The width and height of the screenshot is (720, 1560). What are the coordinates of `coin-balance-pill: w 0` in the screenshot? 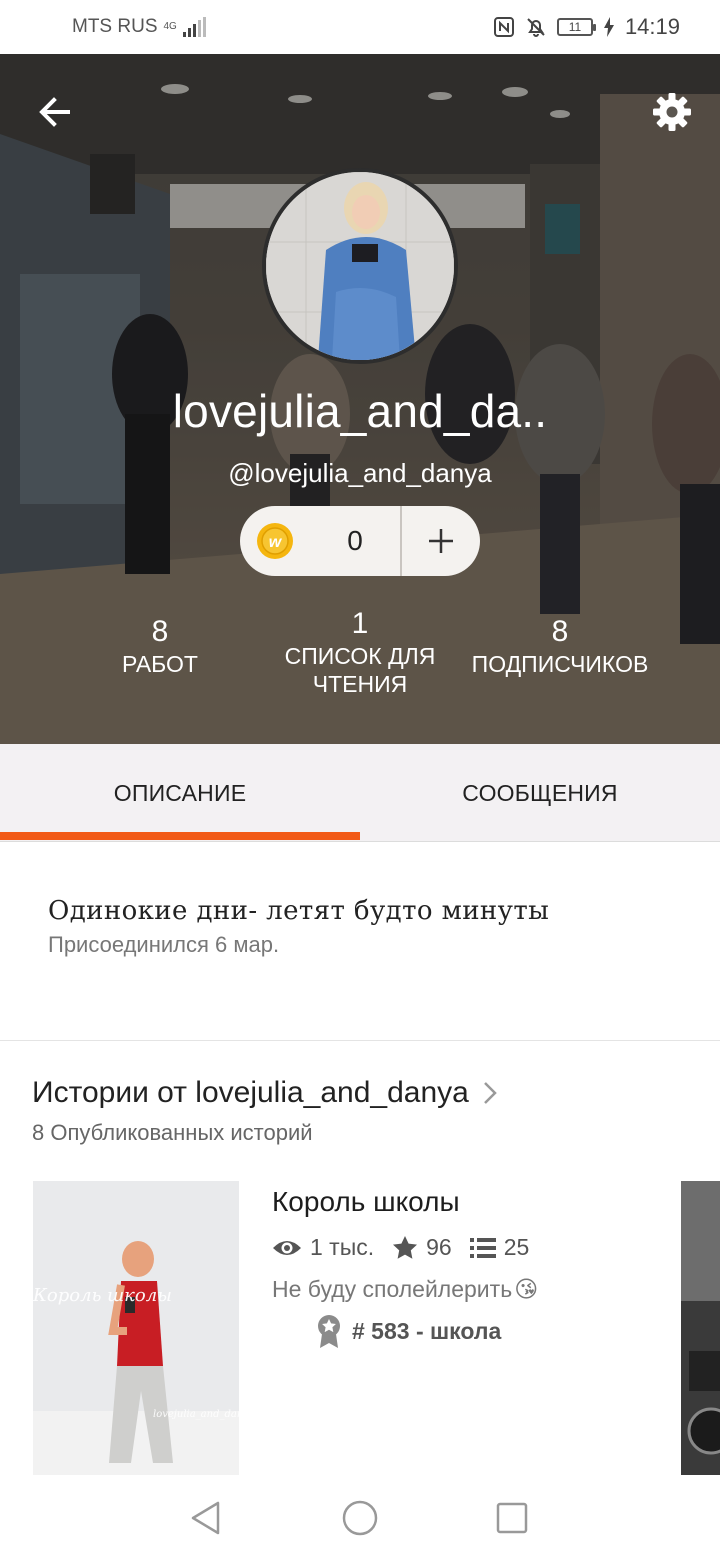 It's located at (360, 541).